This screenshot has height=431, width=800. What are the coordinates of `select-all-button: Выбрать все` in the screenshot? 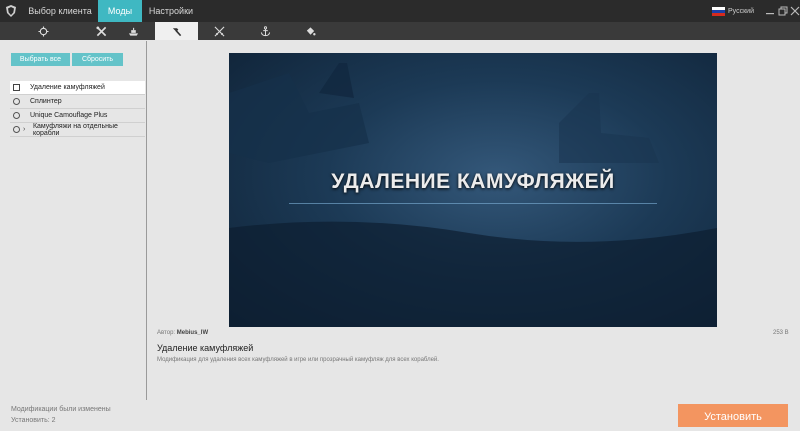 It's located at (40, 59).